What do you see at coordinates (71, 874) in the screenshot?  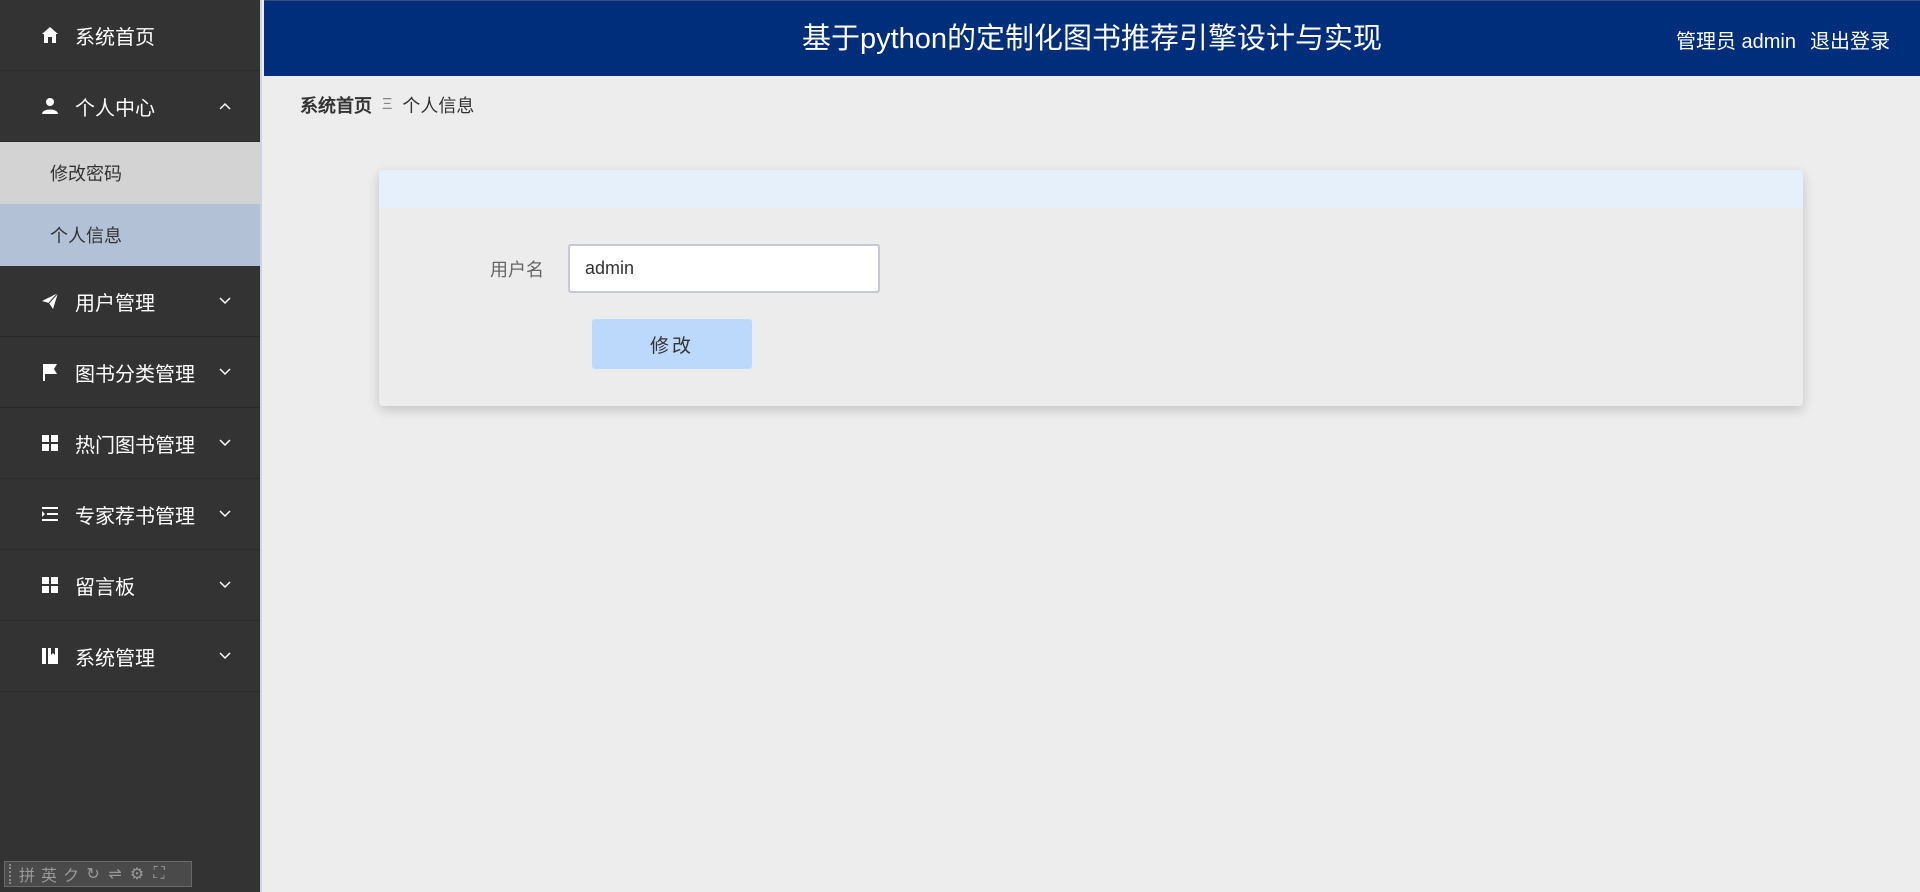 I see `ime-punctuation-icon: ク` at bounding box center [71, 874].